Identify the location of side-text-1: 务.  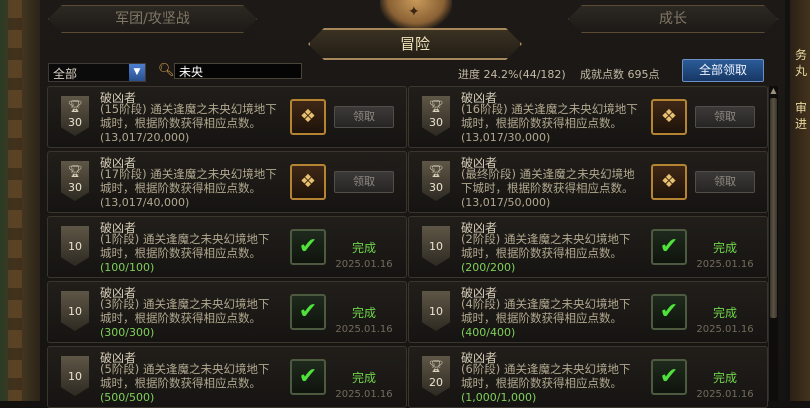
(802, 55).